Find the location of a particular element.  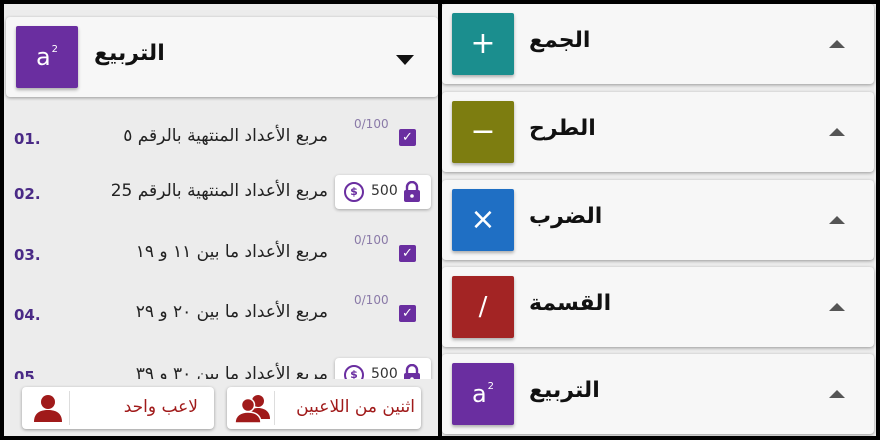

level-title: مربع الأعداد المنتهية بالرقم ٥ is located at coordinates (225, 136).